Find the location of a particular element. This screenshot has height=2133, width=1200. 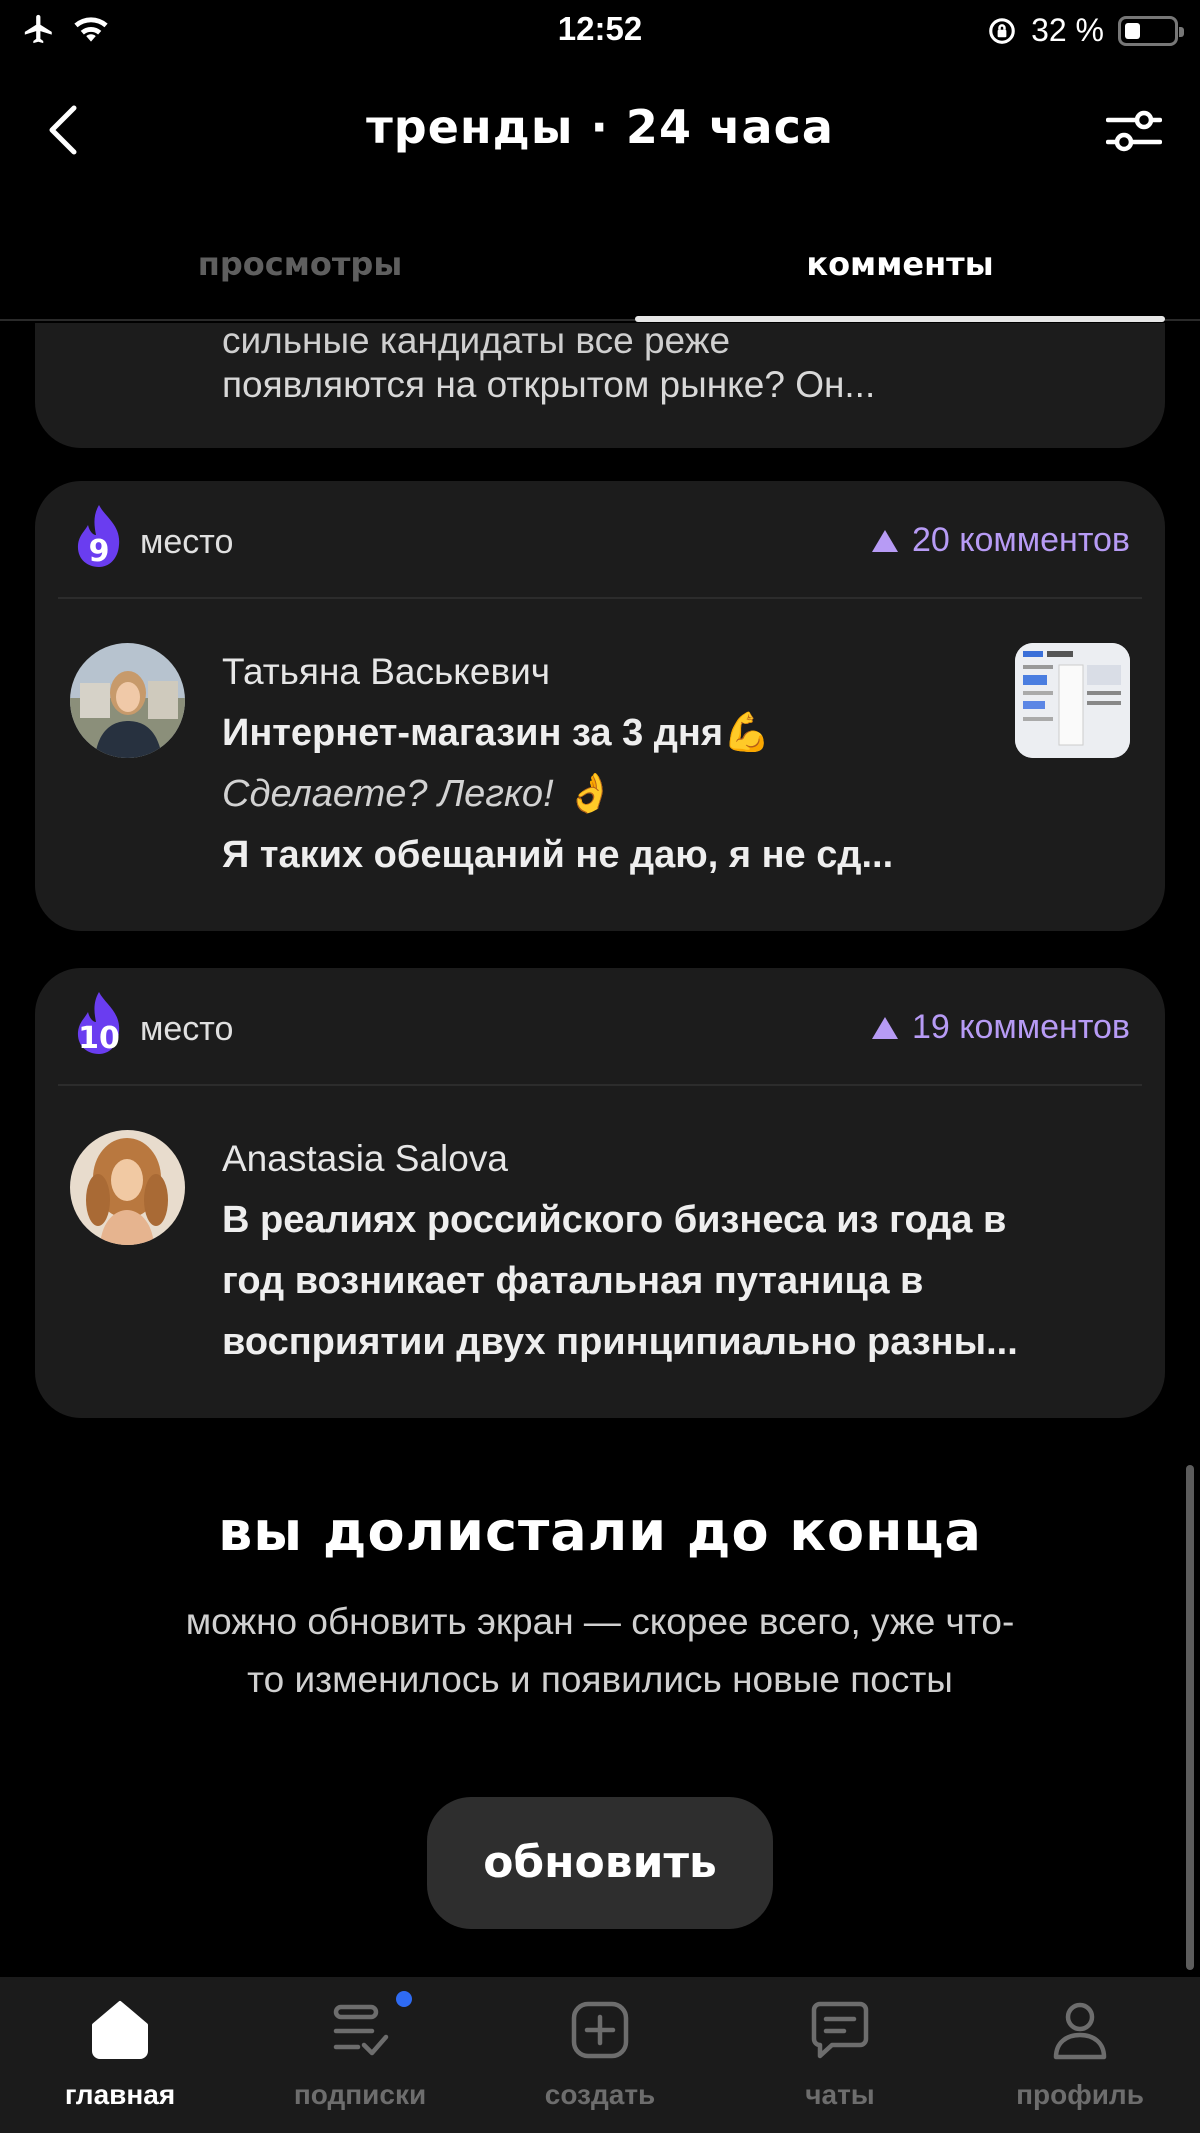

home-icon is located at coordinates (120, 2030).